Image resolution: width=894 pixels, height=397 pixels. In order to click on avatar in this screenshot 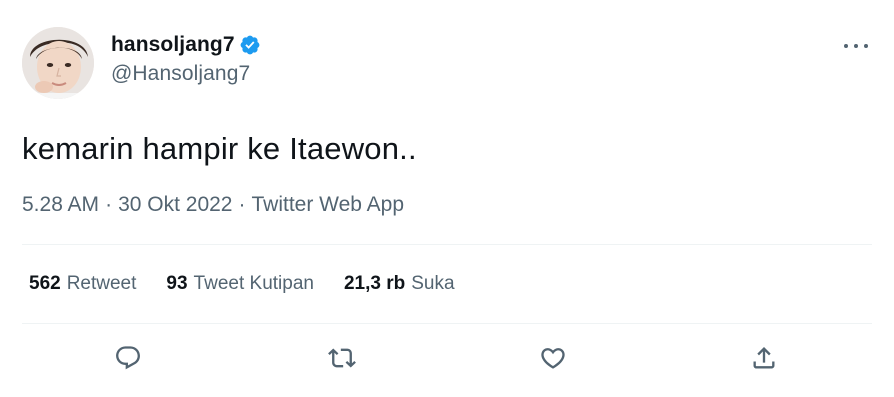, I will do `click(58, 63)`.